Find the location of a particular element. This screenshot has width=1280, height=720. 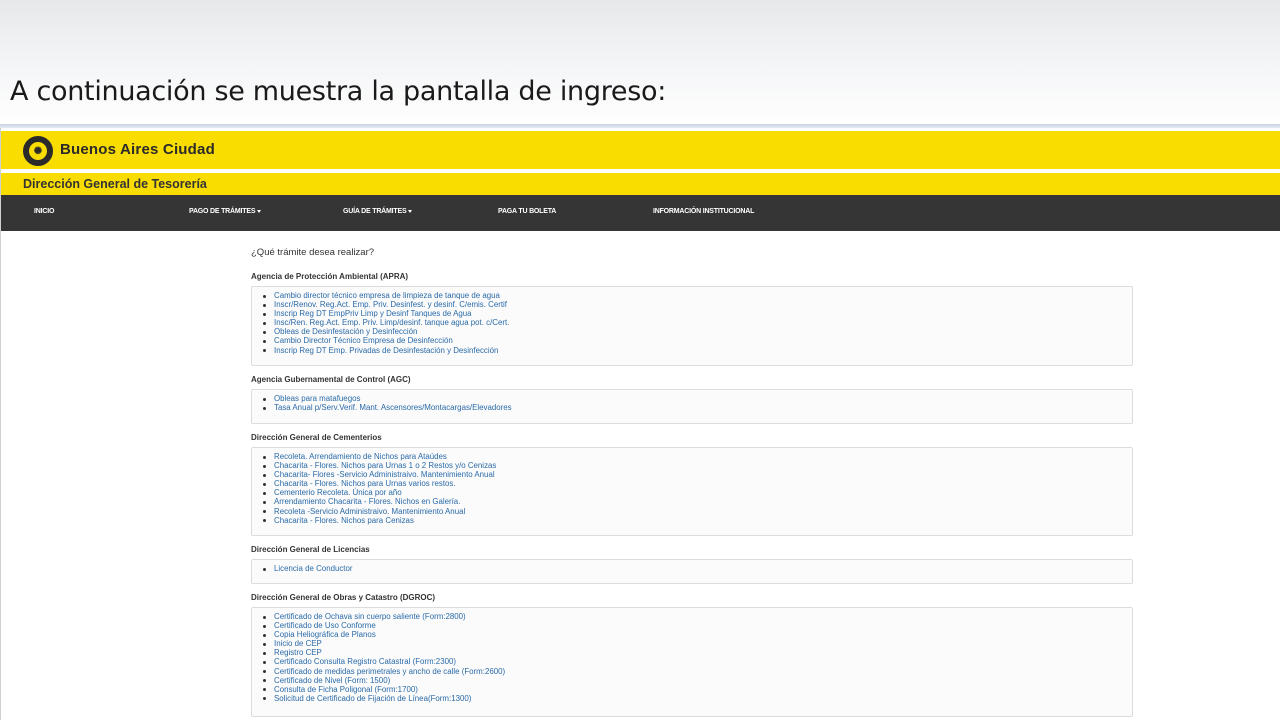

nav-pago-de-tramites: PAGO DE TRÁMITES is located at coordinates (225, 211).